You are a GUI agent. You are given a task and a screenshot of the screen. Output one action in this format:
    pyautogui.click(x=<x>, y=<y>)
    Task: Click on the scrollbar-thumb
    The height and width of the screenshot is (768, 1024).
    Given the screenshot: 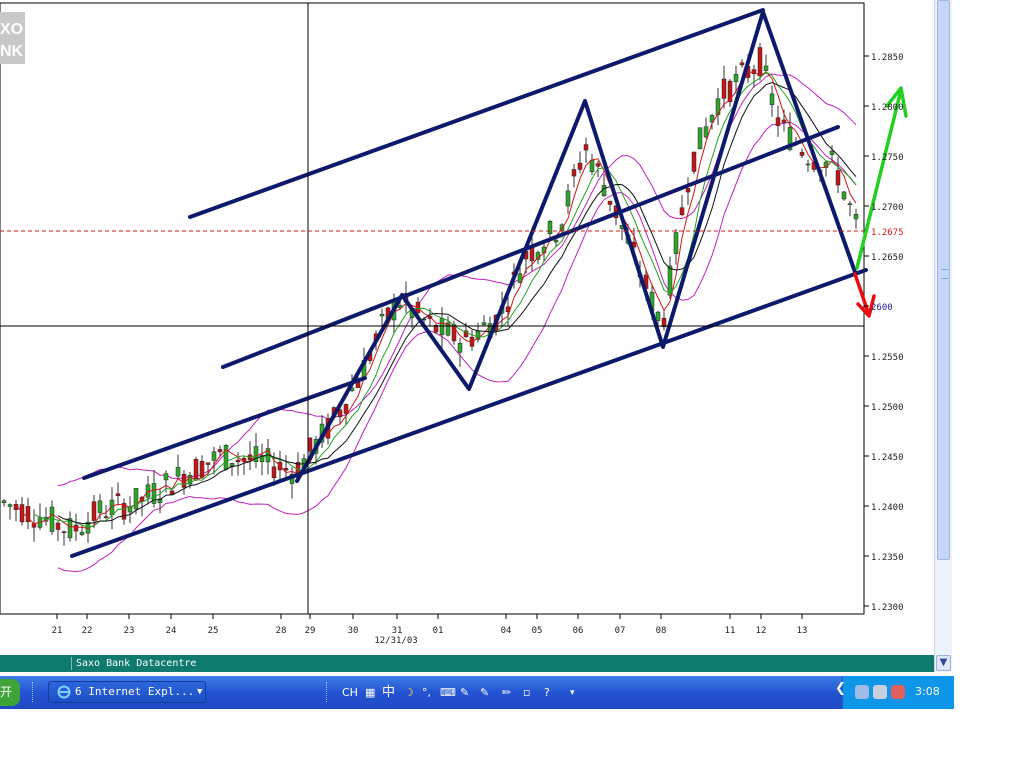 What is the action you would take?
    pyautogui.click(x=943, y=280)
    